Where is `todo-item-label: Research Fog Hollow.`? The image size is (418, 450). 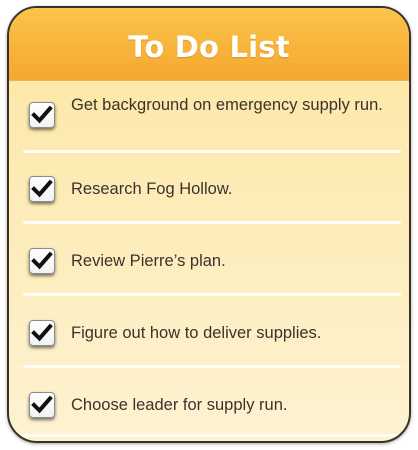 todo-item-label: Research Fog Hollow. is located at coordinates (152, 189).